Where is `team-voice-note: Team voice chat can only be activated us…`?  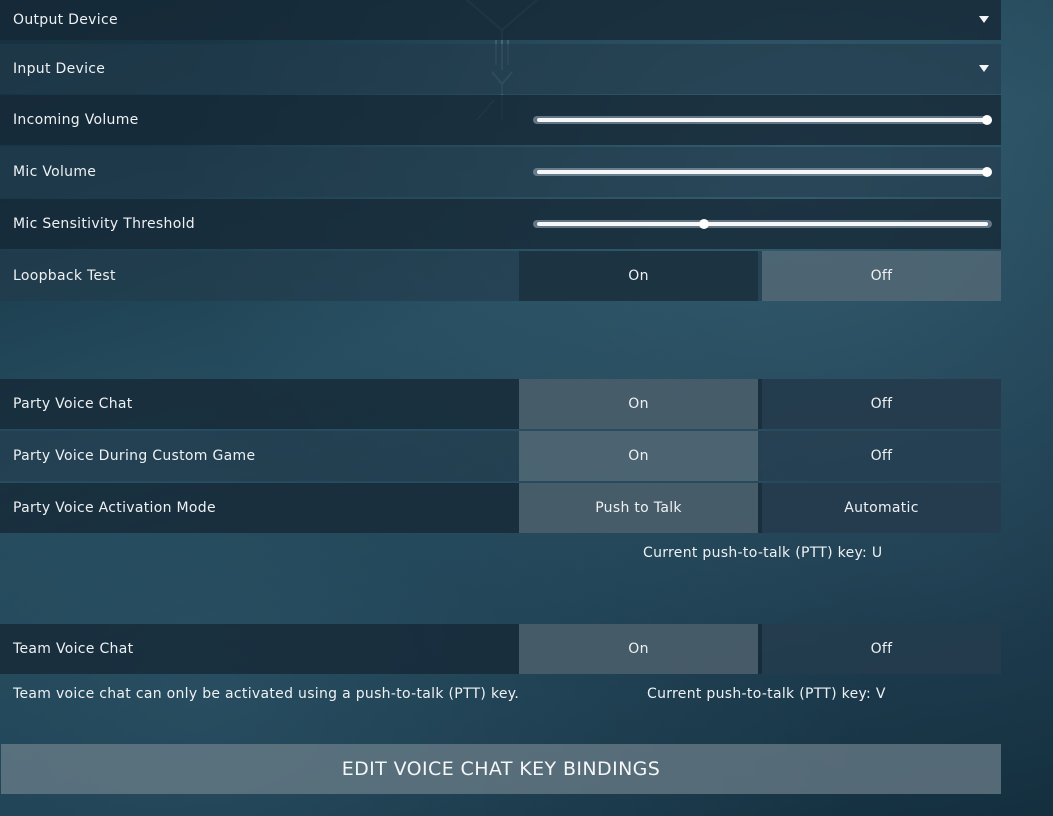 team-voice-note: Team voice chat can only be activated us… is located at coordinates (266, 694).